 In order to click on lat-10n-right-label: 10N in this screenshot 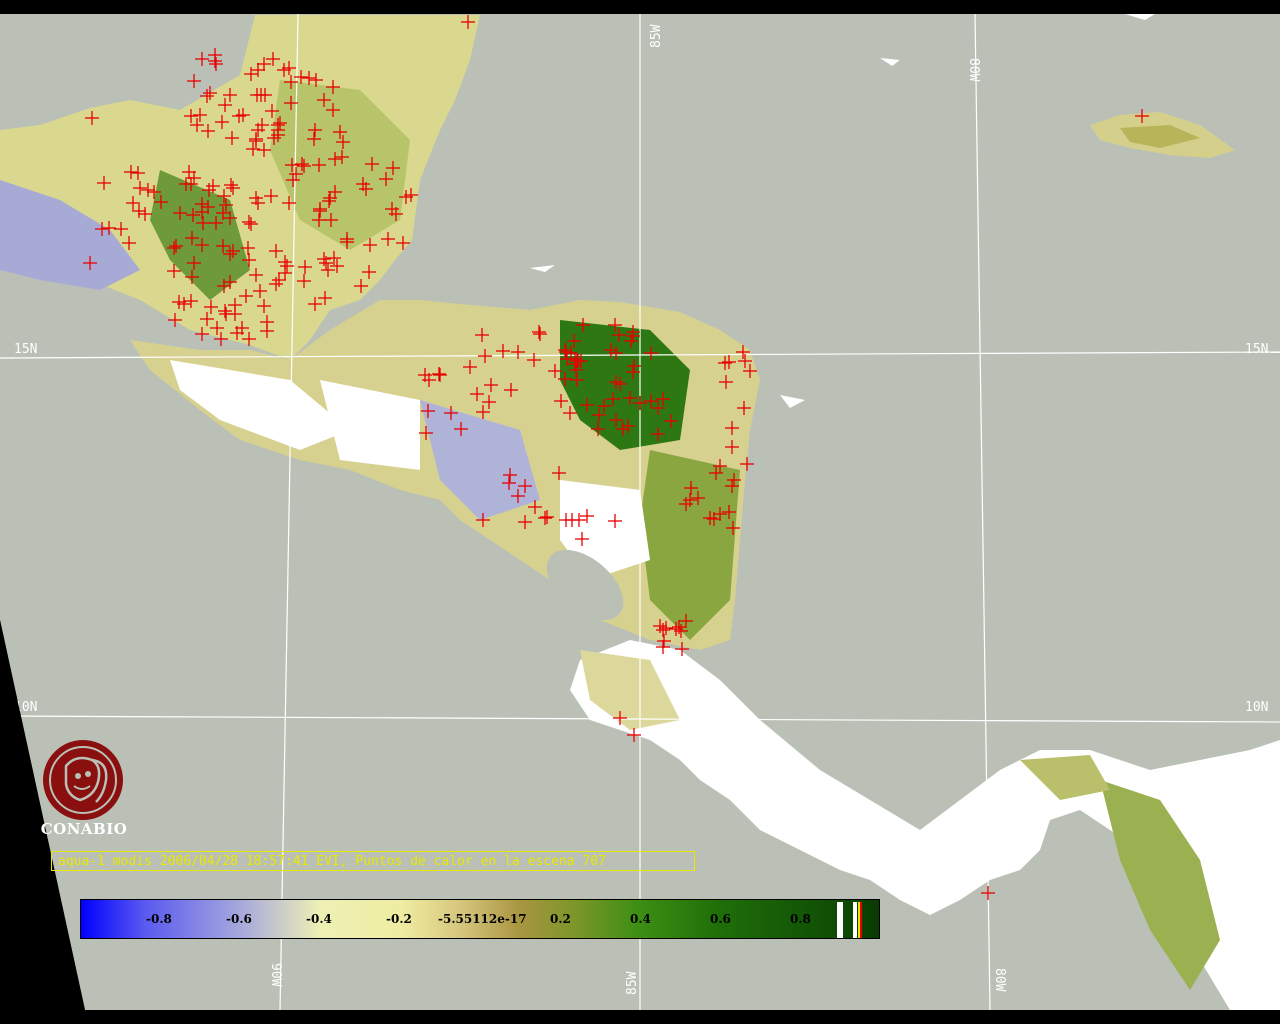, I will do `click(1256, 707)`.